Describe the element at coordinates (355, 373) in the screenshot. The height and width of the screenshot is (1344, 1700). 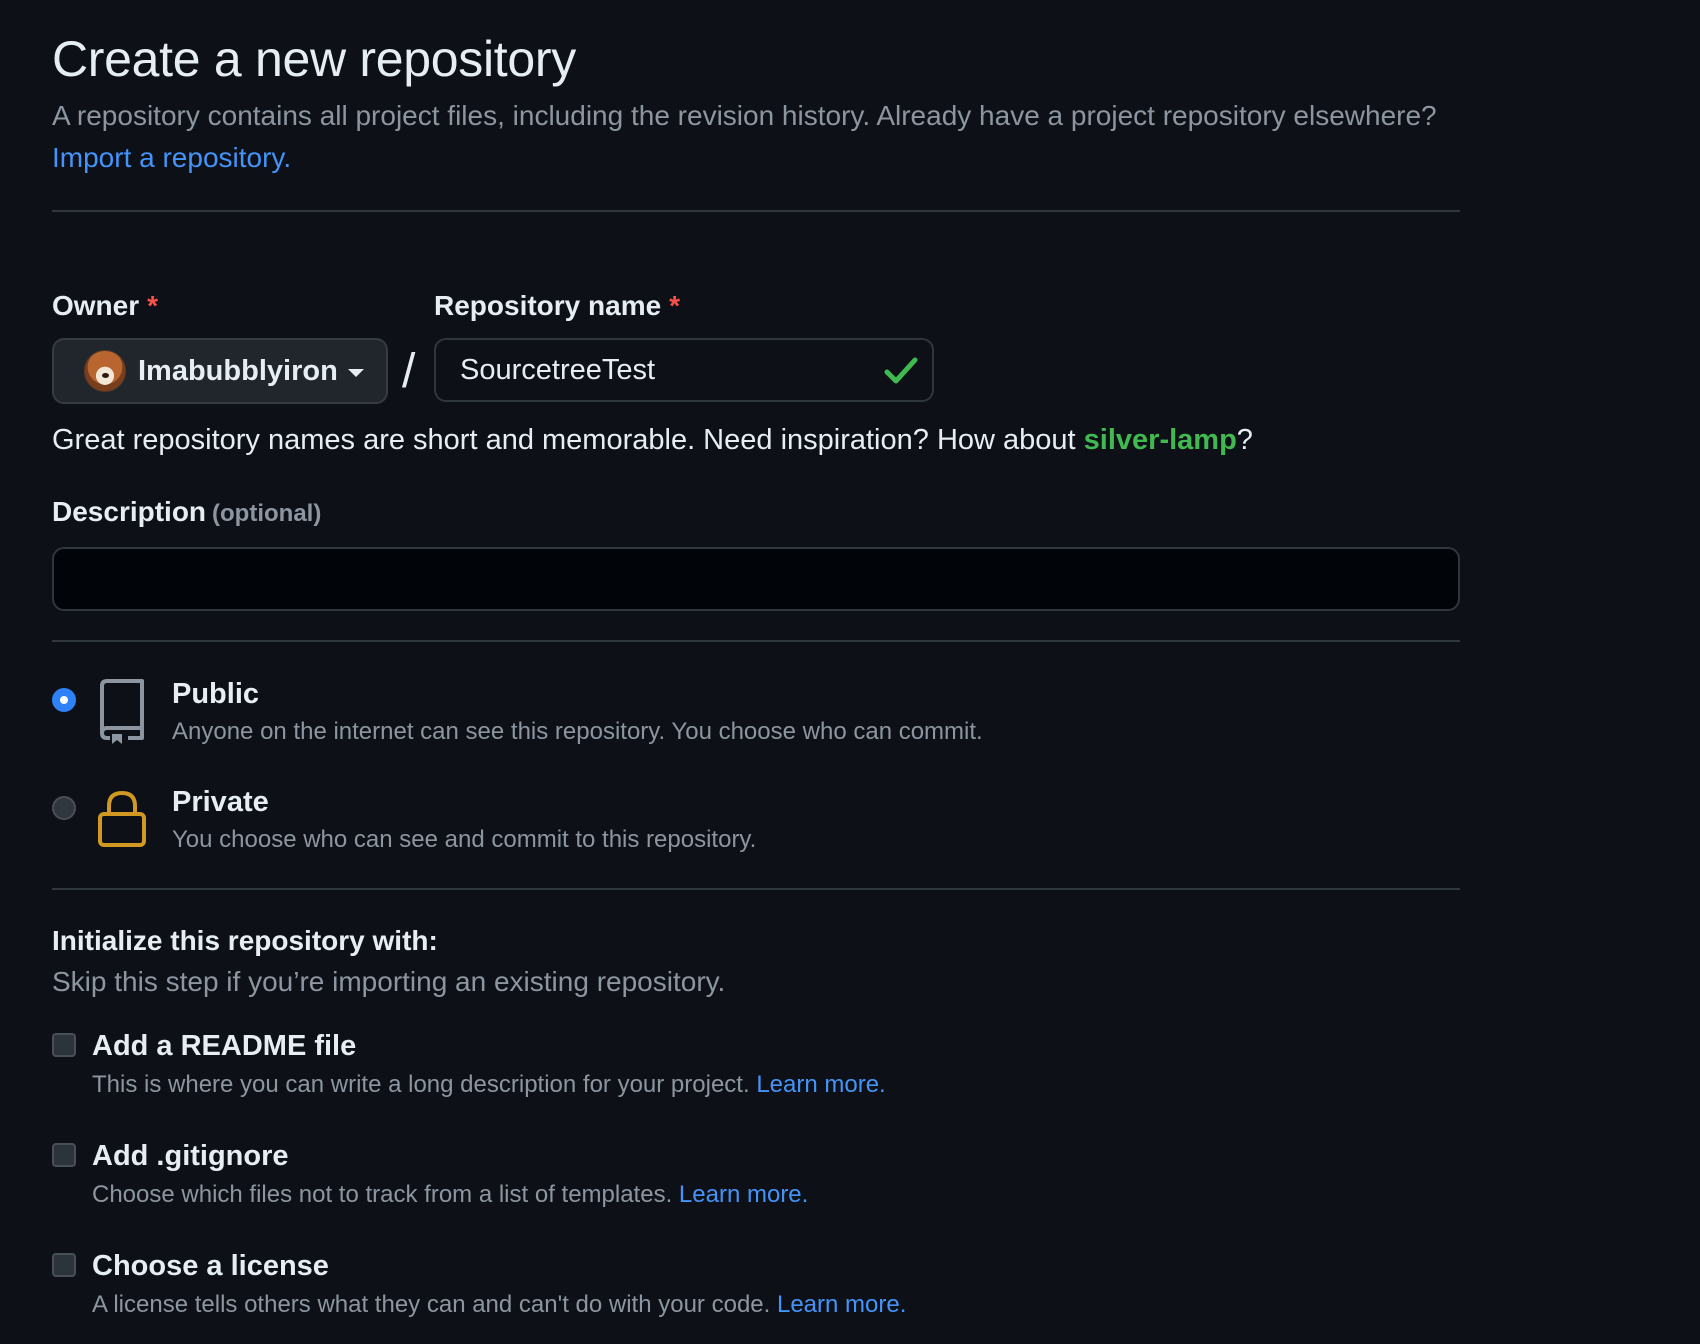
I see `chevron-down-icon` at that location.